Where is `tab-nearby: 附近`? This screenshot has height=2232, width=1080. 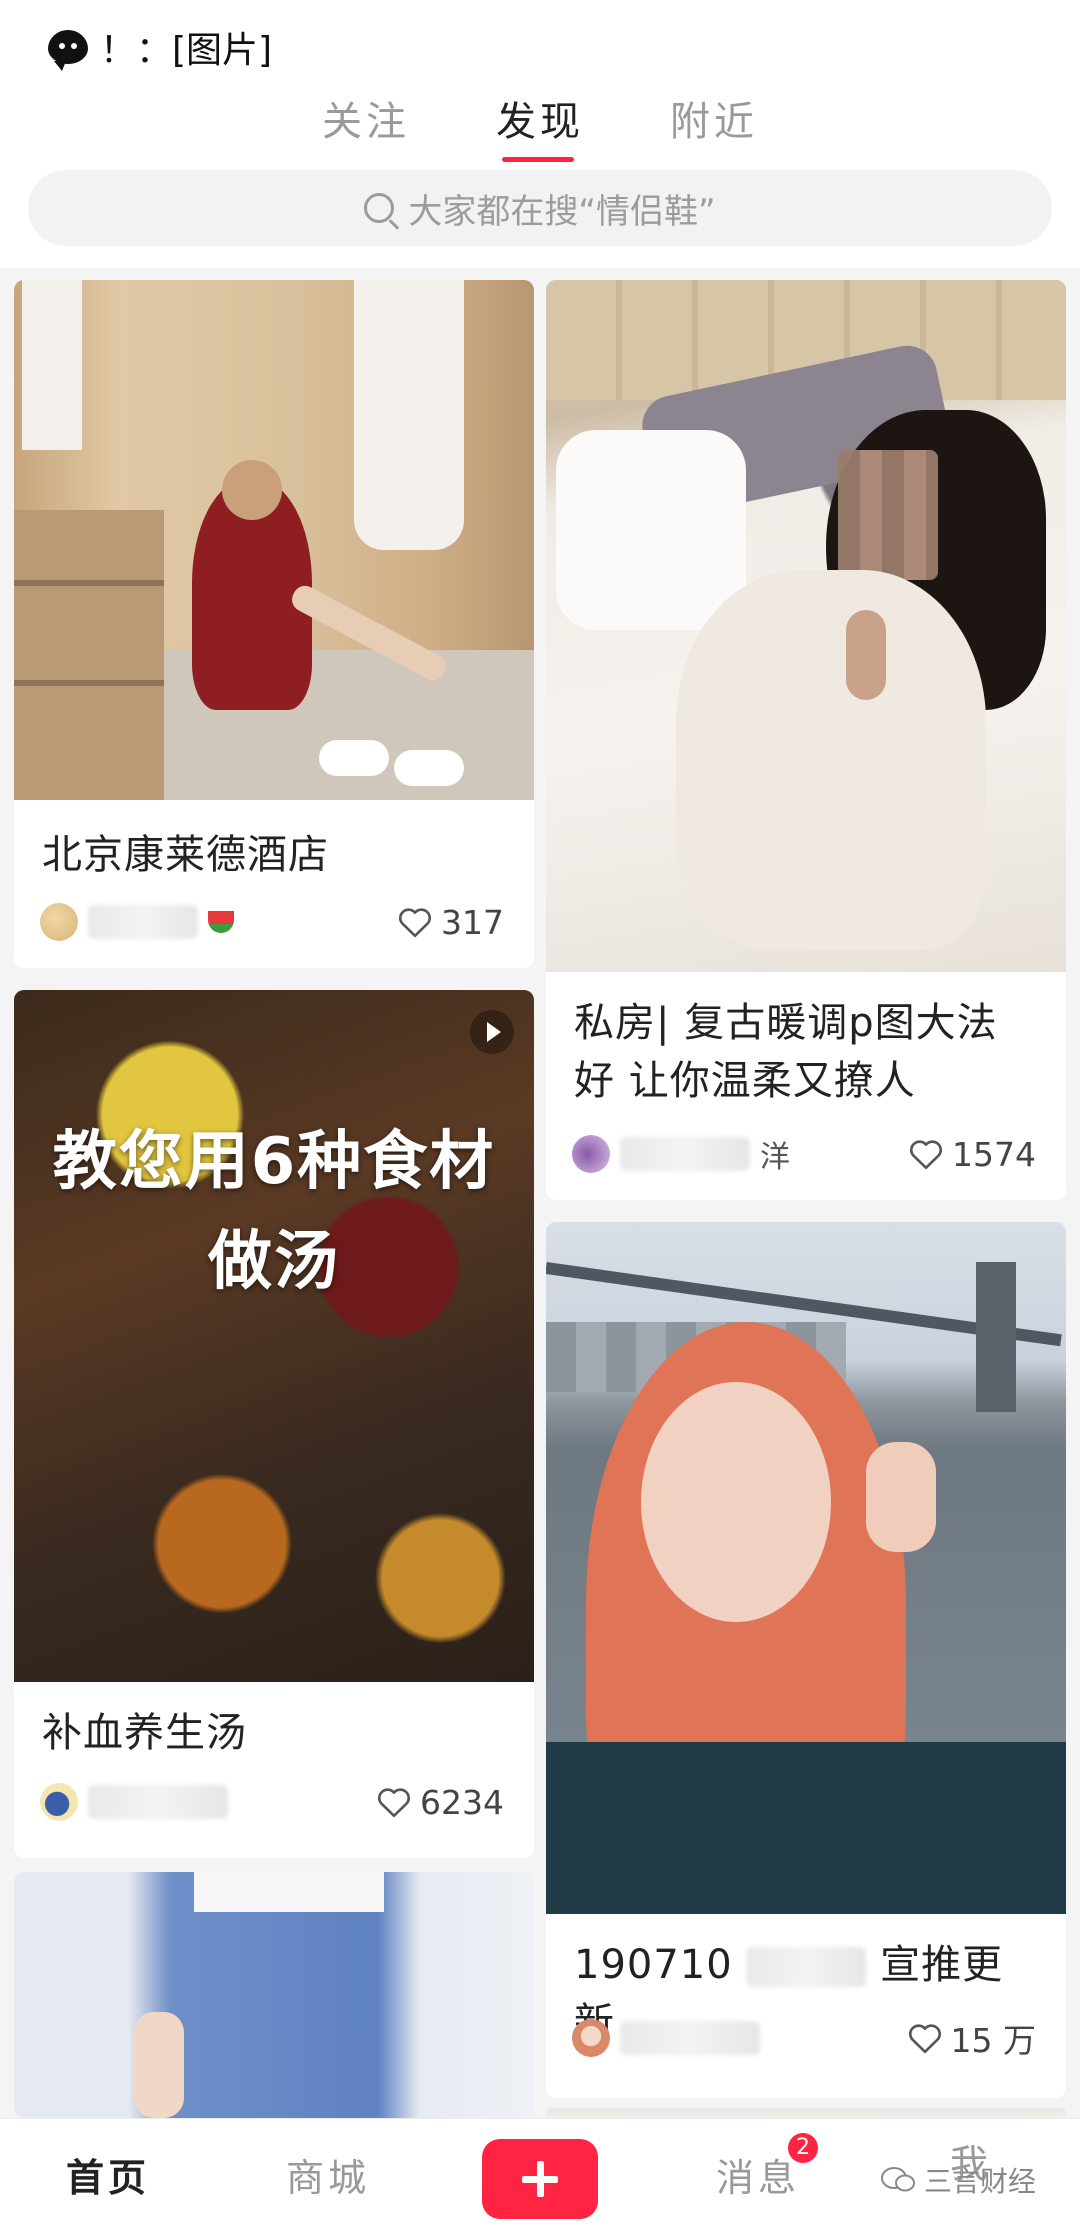 tab-nearby: 附近 is located at coordinates (714, 127).